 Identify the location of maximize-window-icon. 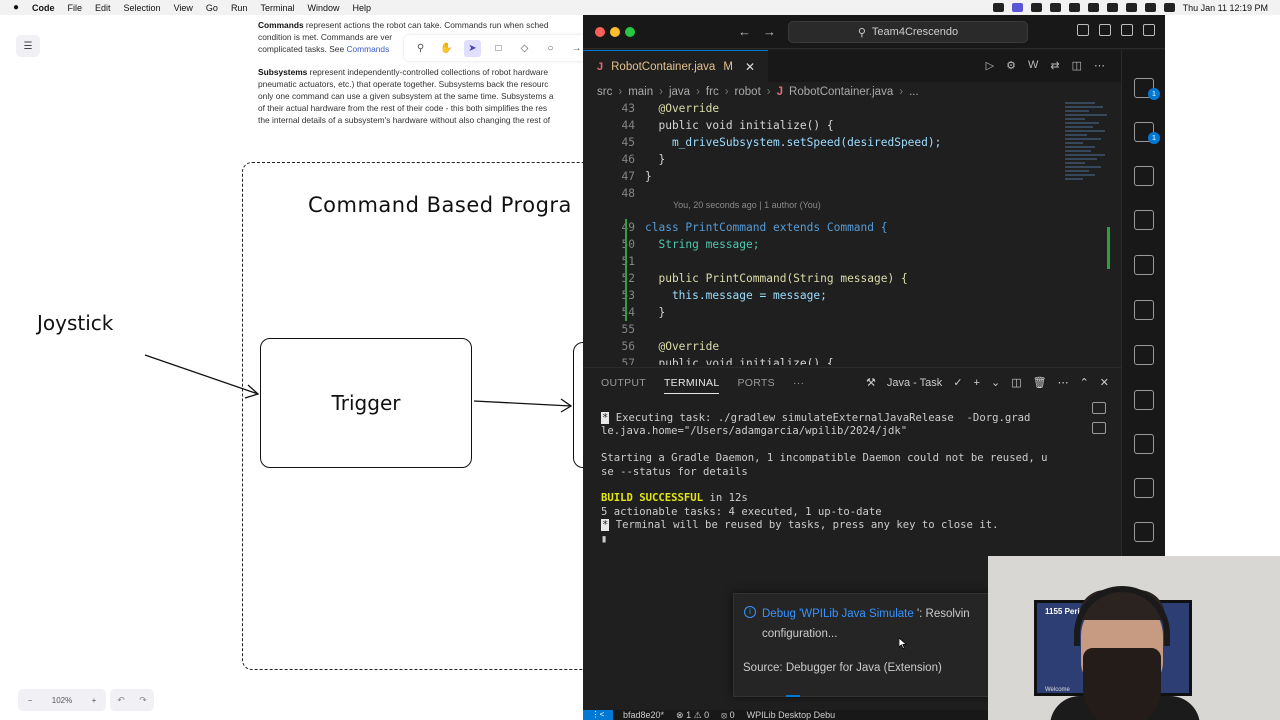
(630, 32).